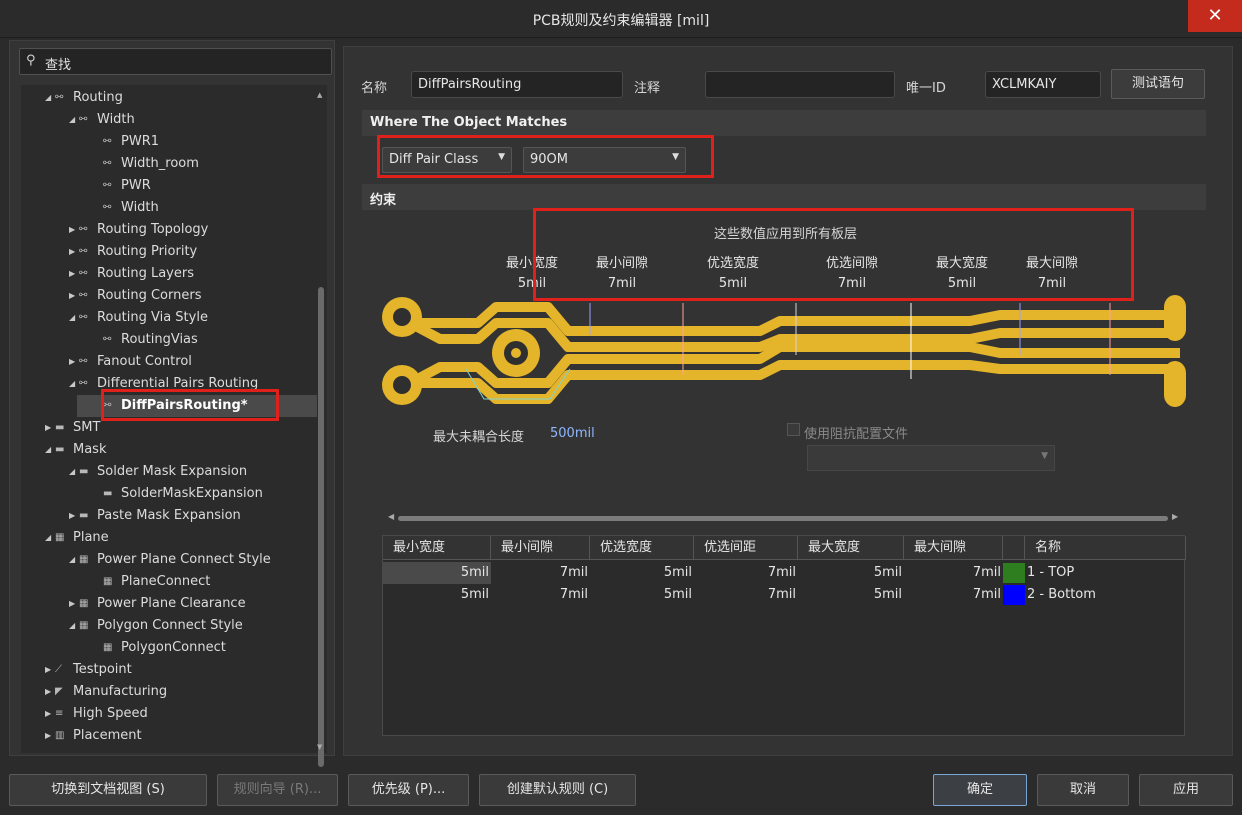 This screenshot has height=815, width=1242. What do you see at coordinates (1043, 84) in the screenshot?
I see `uid-input: XCLMKAIY` at bounding box center [1043, 84].